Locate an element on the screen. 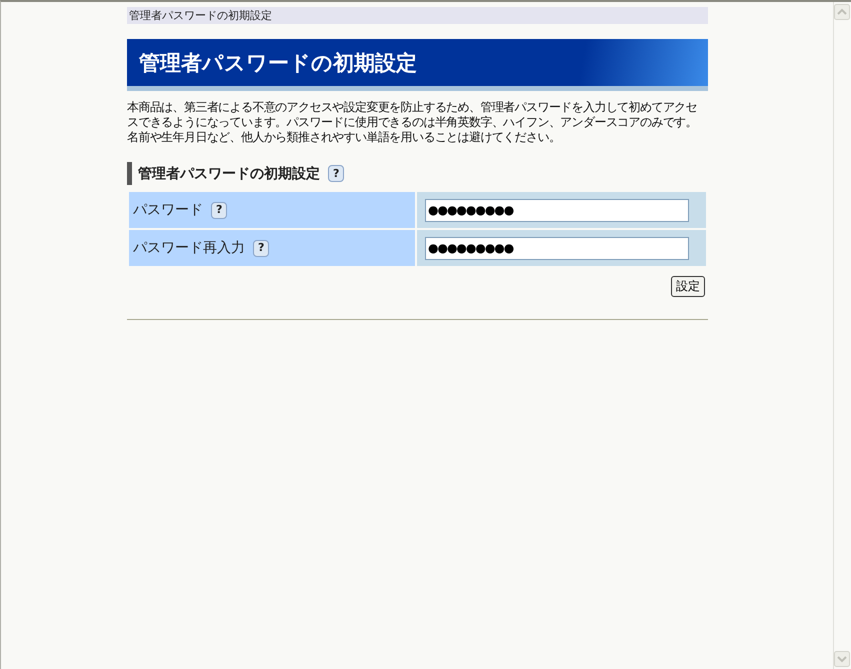 This screenshot has width=851, height=669. field-label-cell: パスワード ? is located at coordinates (272, 210).